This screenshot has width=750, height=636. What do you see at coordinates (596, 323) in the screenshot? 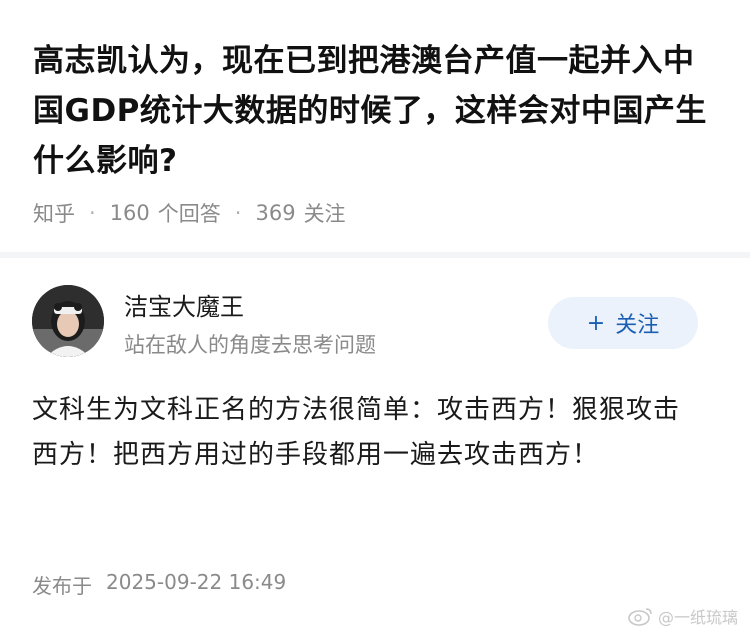
I see `plus-icon: +` at bounding box center [596, 323].